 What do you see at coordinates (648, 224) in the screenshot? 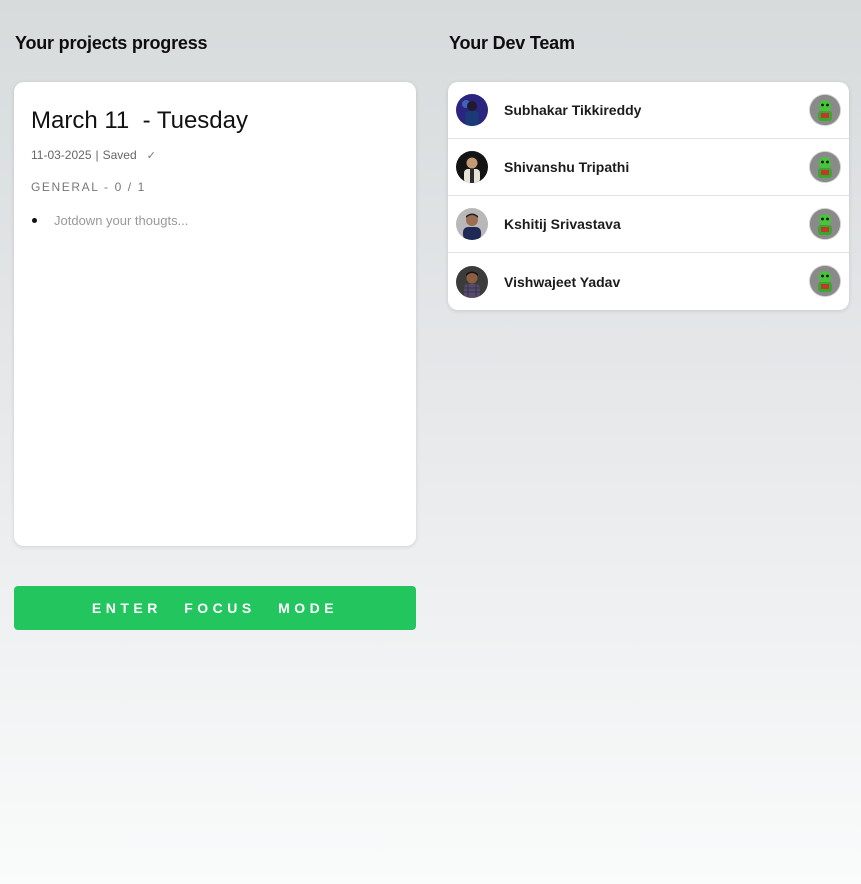
I see `team-member-row: Kshitij Srivastava` at bounding box center [648, 224].